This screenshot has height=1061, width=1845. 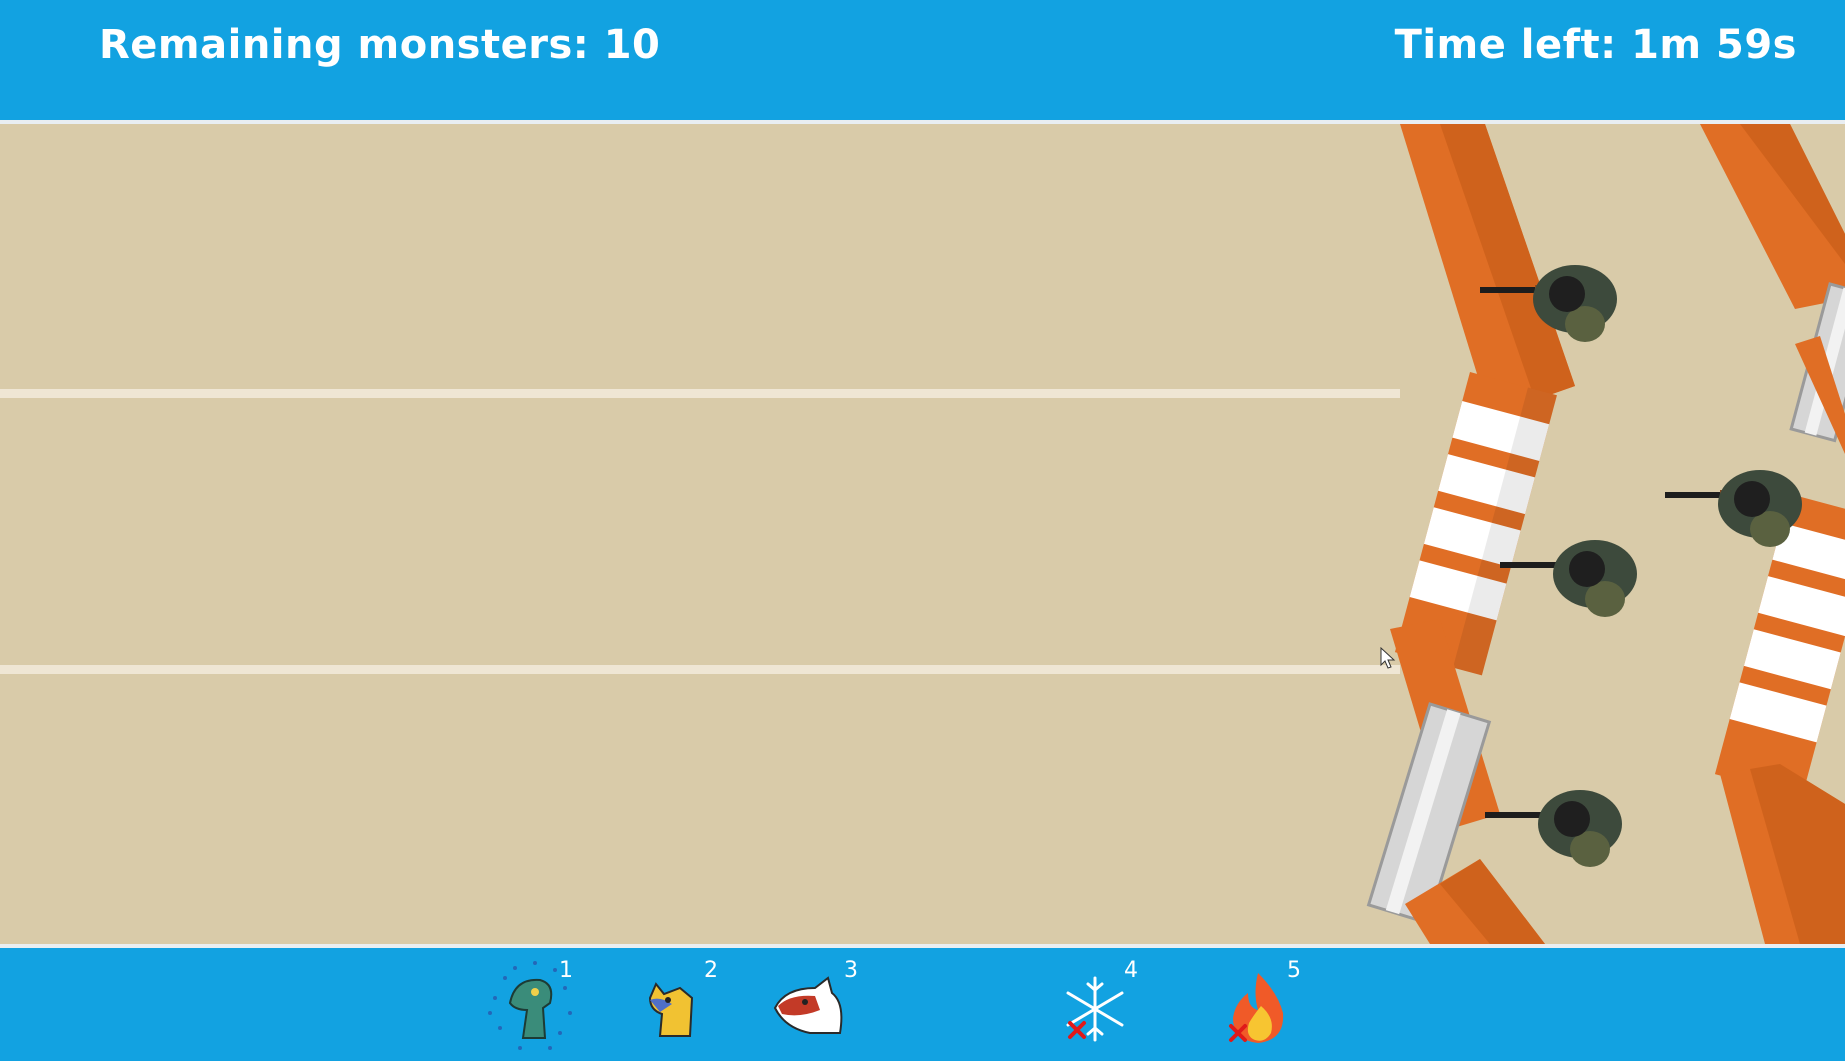 I want to click on hotbar-slot-4: 4, so click(x=1095, y=1004).